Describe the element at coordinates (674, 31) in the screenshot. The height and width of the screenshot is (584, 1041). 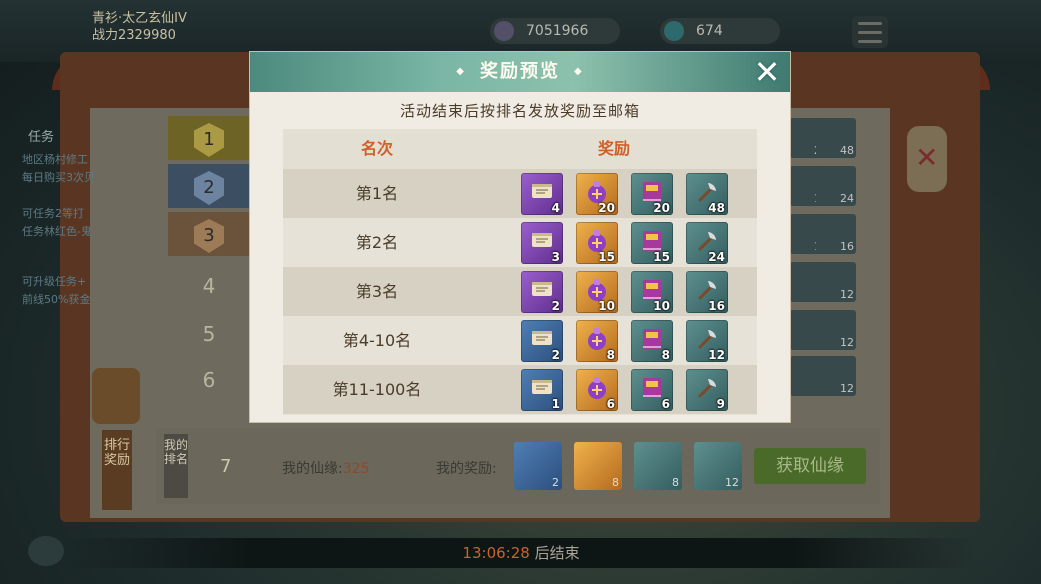
I see `gem-icon` at that location.